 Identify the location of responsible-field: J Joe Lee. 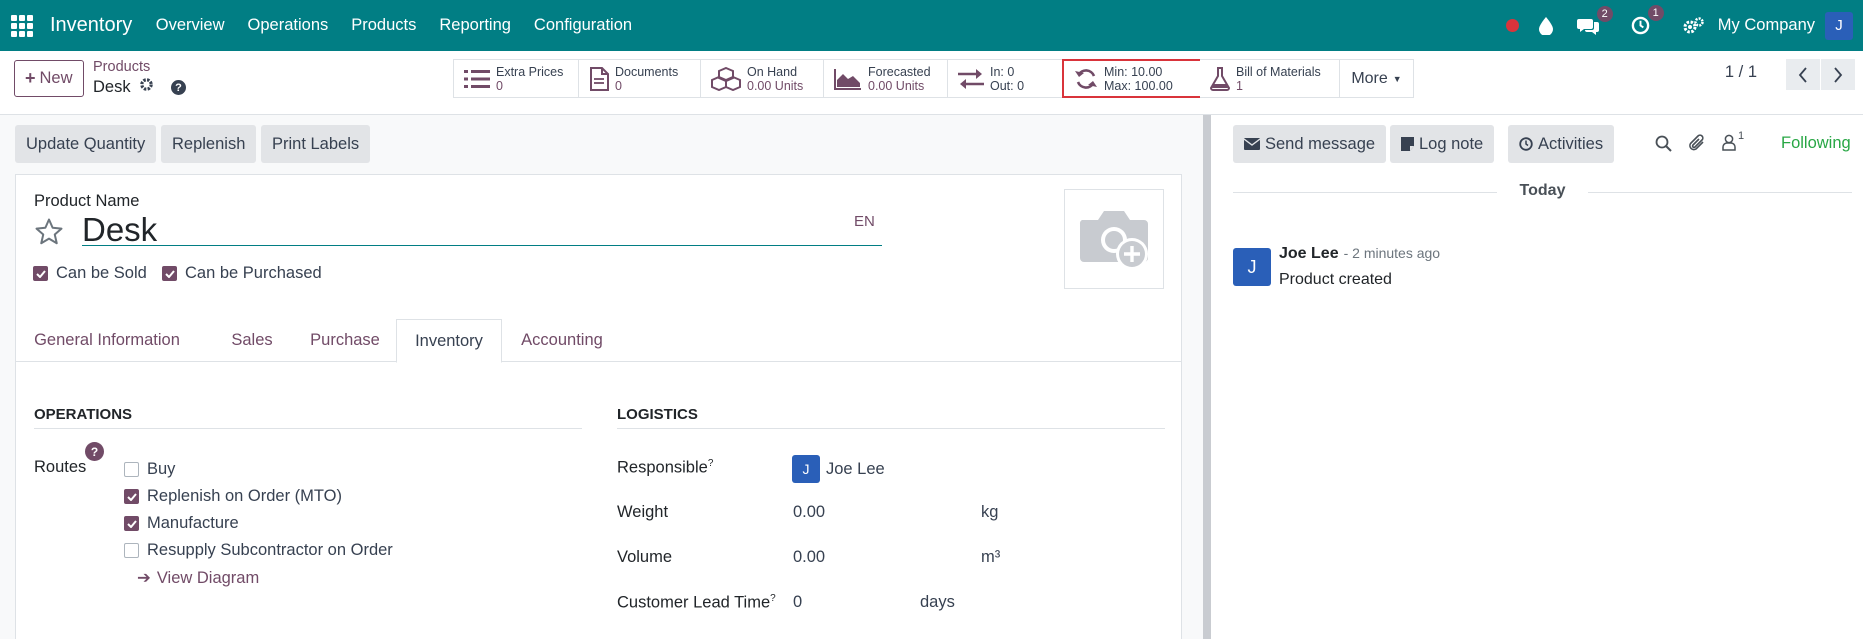
(838, 469).